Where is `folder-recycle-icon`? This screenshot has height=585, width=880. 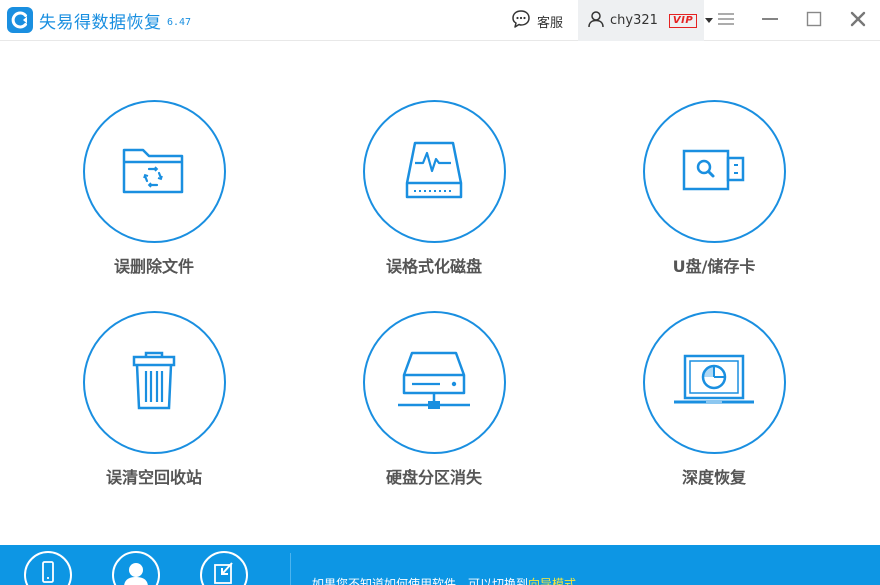 folder-recycle-icon is located at coordinates (154, 172).